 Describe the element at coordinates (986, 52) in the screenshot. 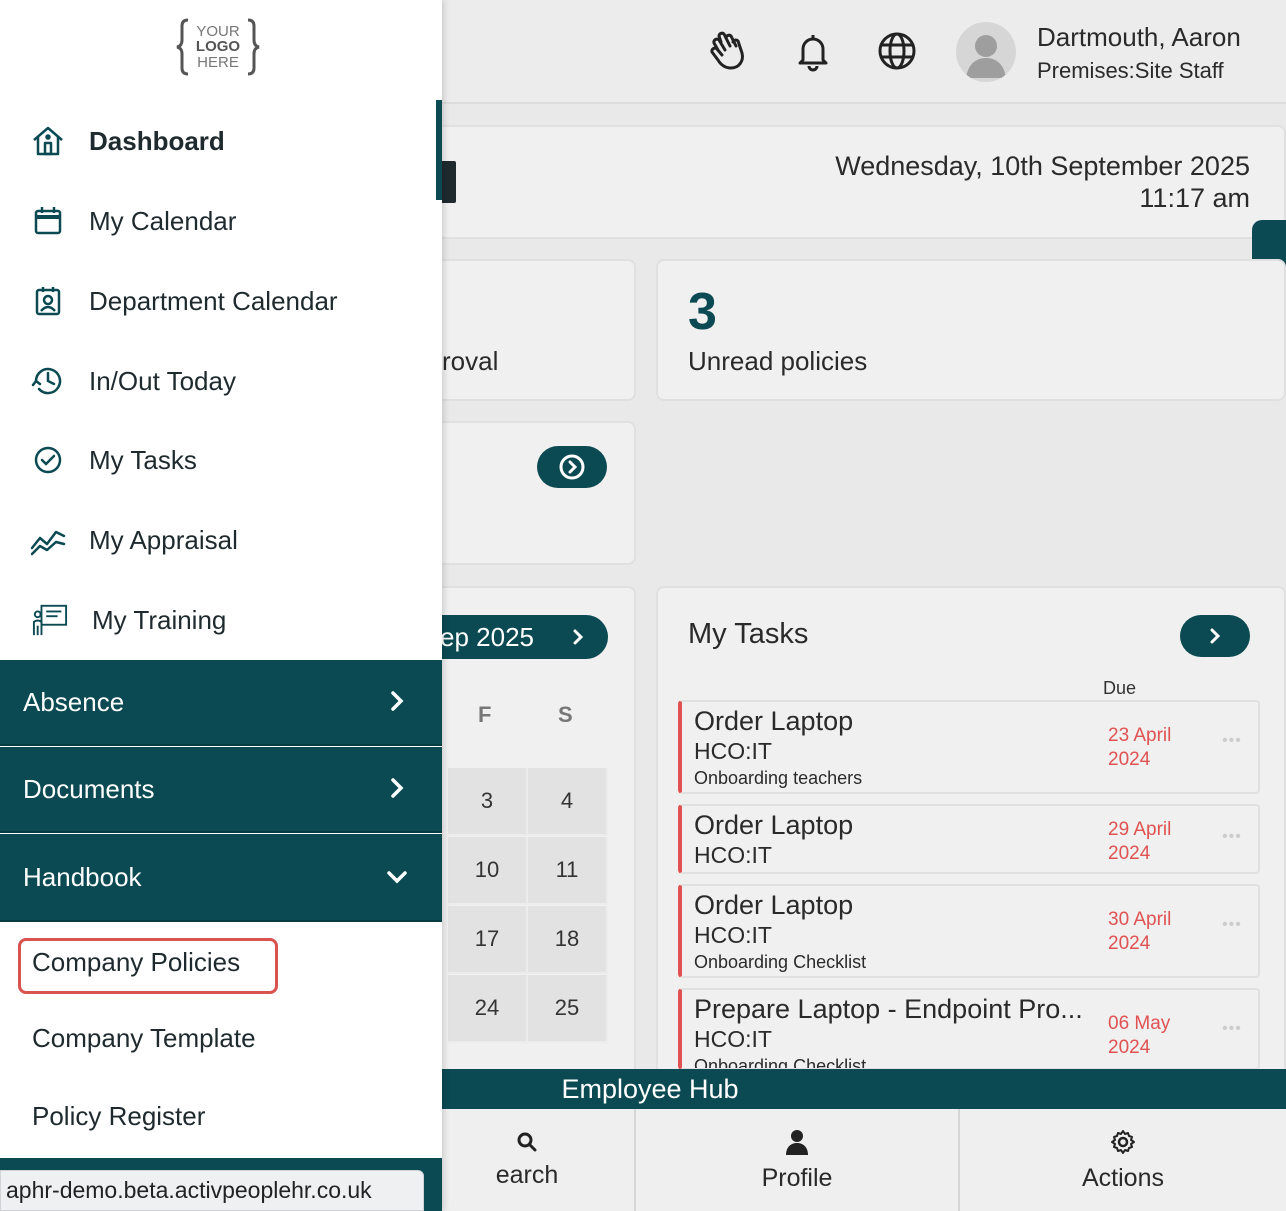

I see `avatar` at that location.